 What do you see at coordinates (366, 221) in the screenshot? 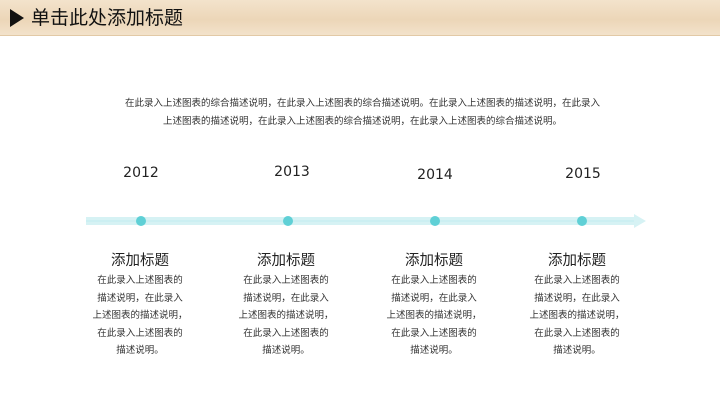
I see `timeline-arrow` at bounding box center [366, 221].